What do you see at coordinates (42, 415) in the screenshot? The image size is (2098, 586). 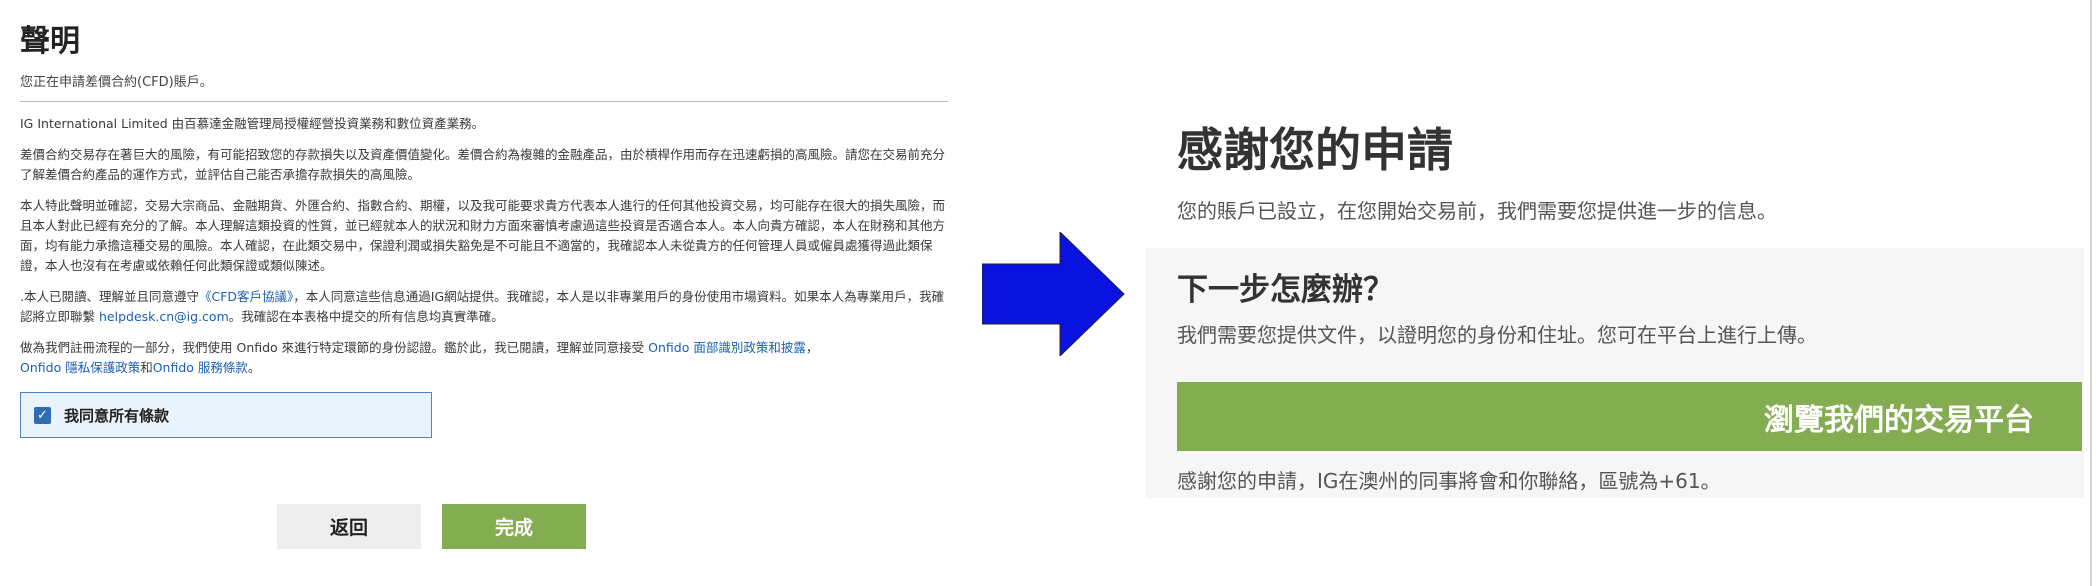 I see `checkbox-checked-icon: ✓` at bounding box center [42, 415].